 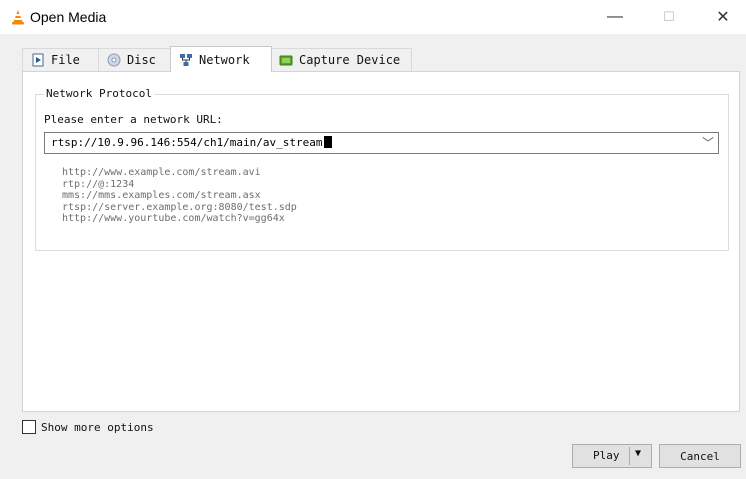 I want to click on example-url: http://www.yourtube.com/watch?v=gg64x, so click(x=173, y=218).